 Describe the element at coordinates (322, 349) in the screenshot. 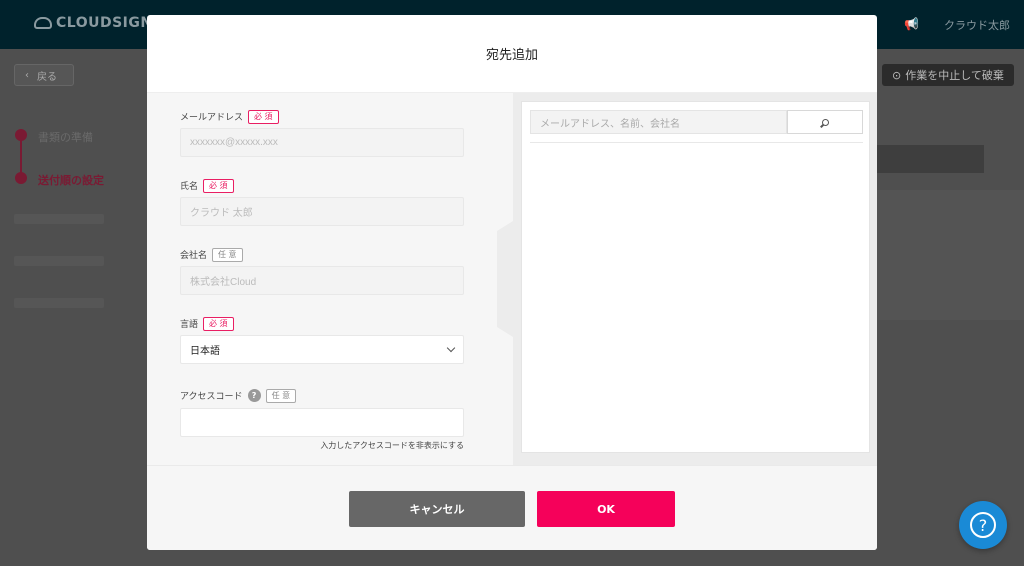

I see `language-select: 日本語` at that location.